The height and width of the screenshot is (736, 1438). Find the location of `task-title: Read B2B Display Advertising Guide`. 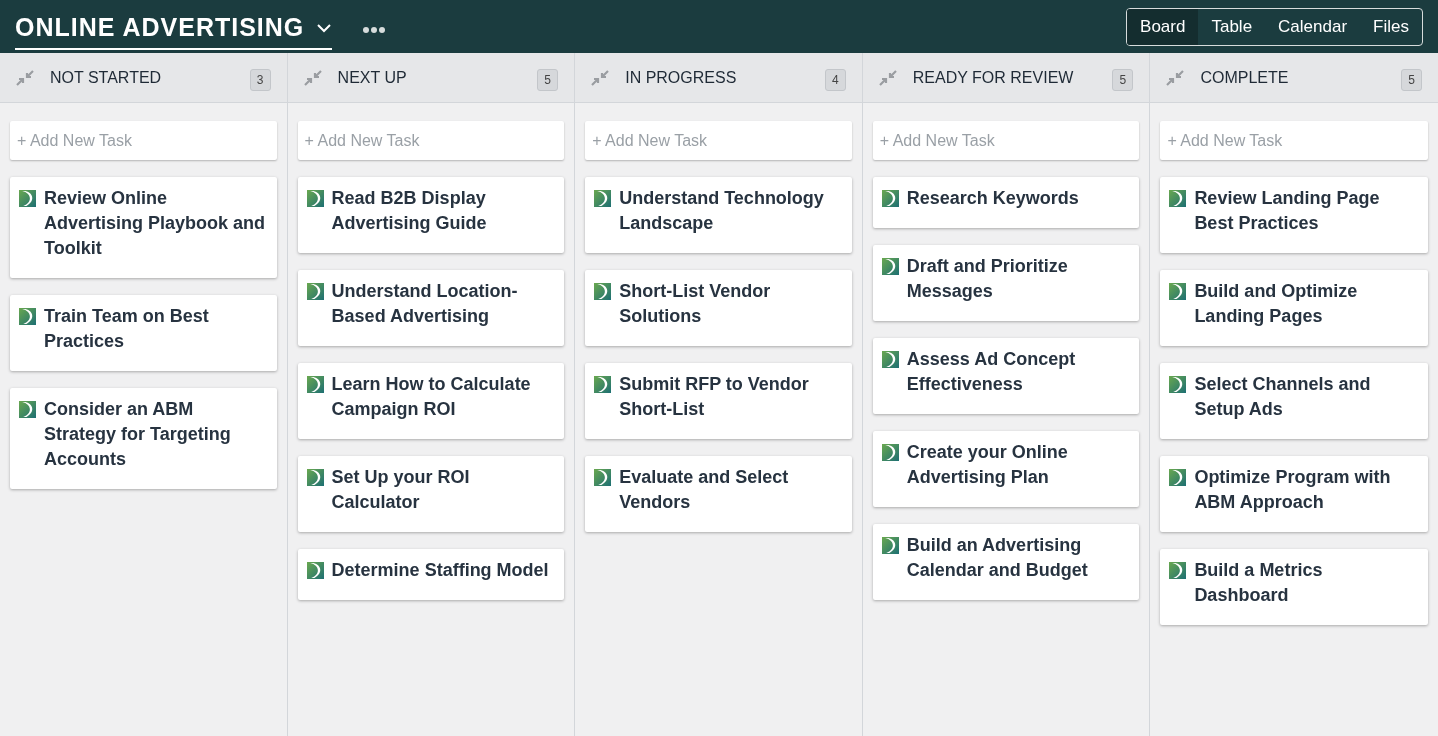

task-title: Read B2B Display Advertising Guide is located at coordinates (409, 211).